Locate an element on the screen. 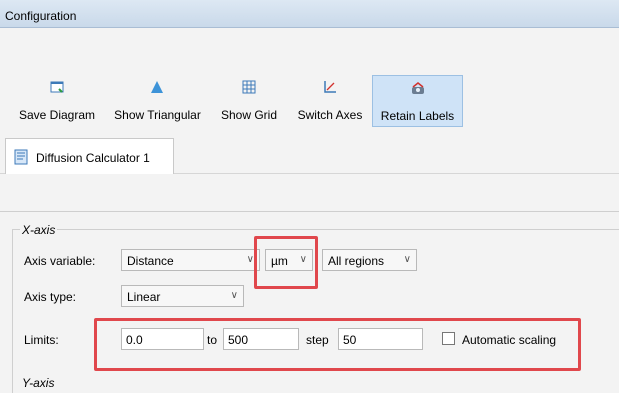  axis-type-value: Linear is located at coordinates (144, 297).